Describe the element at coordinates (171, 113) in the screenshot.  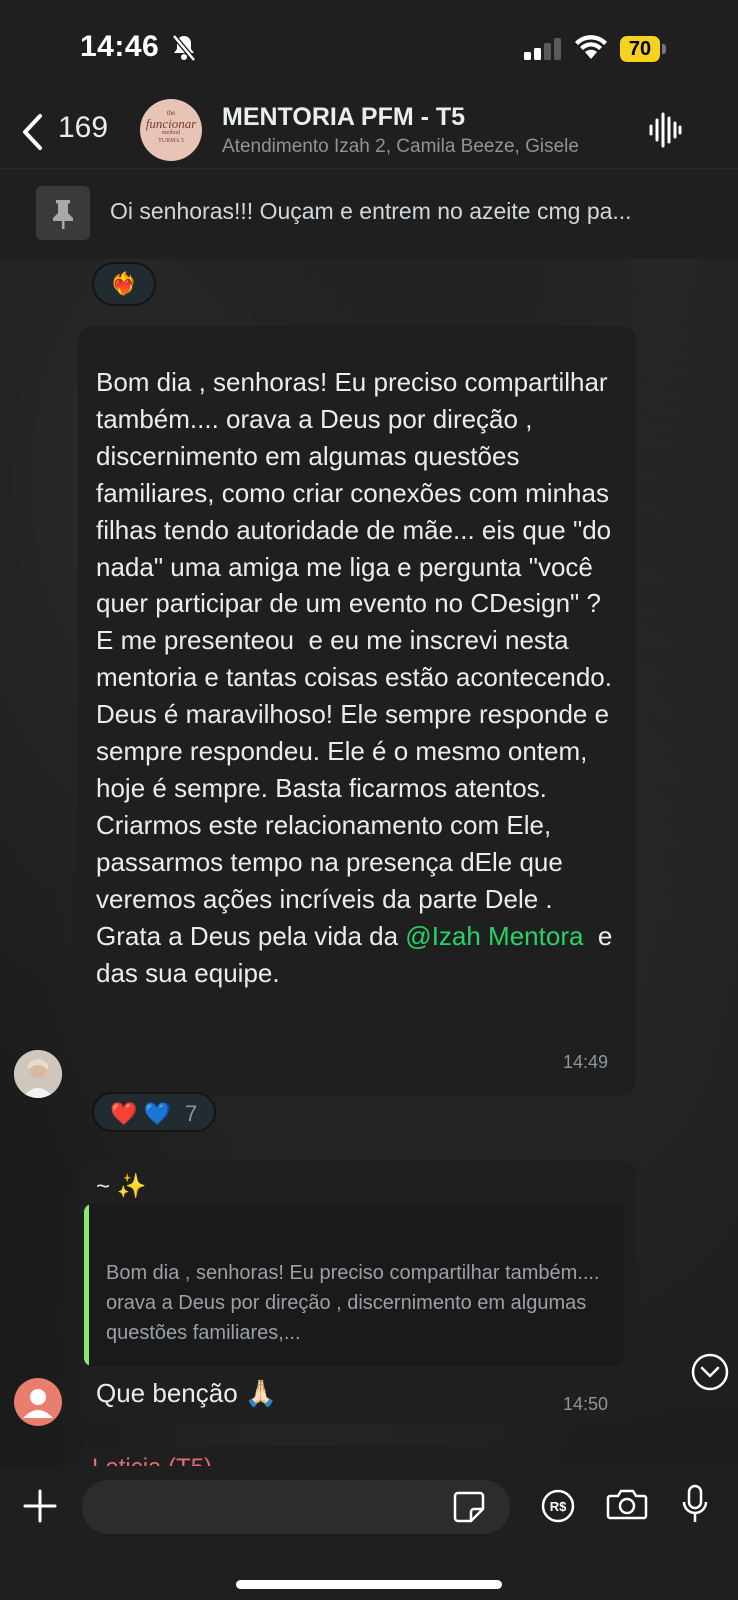
I see `avatar-text-1: the` at that location.